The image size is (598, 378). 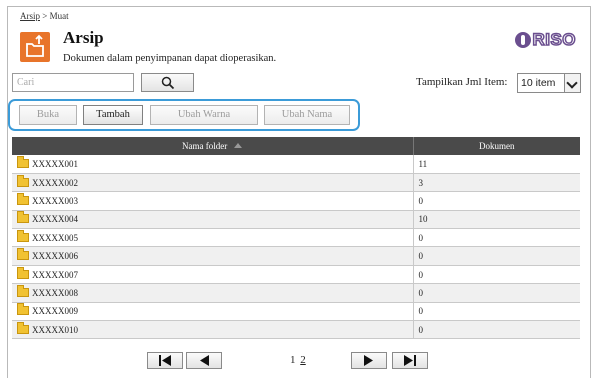 I want to click on search-button, so click(x=167, y=82).